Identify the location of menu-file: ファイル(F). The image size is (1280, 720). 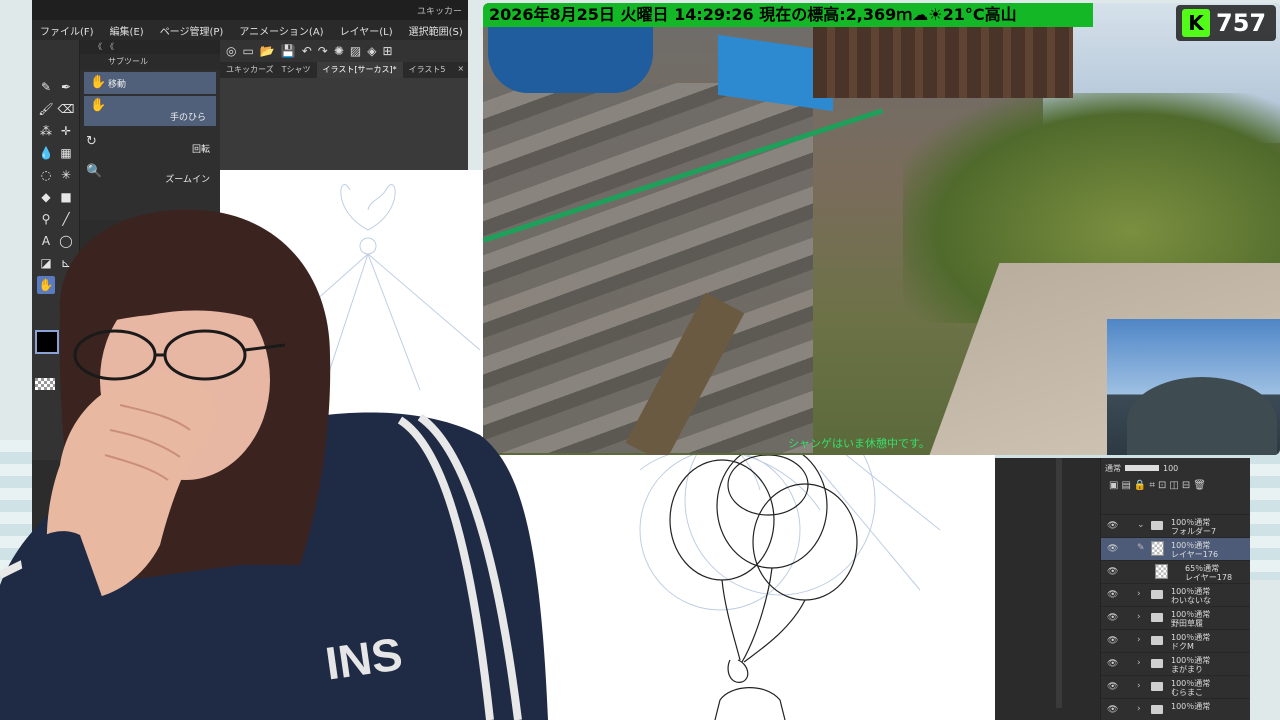
(67, 30).